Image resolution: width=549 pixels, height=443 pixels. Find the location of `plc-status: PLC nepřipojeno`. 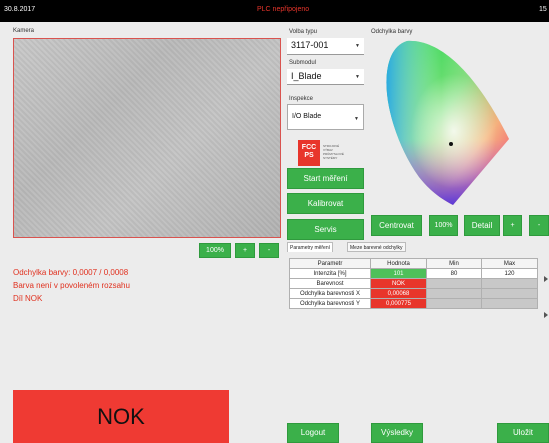

plc-status: PLC nepřipojeno is located at coordinates (283, 9).